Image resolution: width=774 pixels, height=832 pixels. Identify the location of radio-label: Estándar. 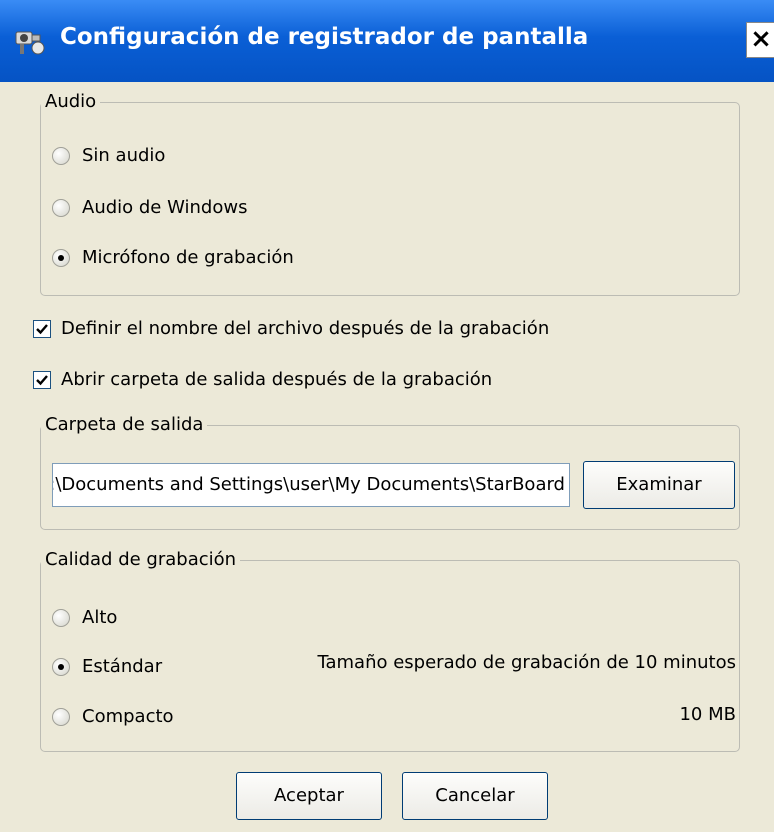
(122, 666).